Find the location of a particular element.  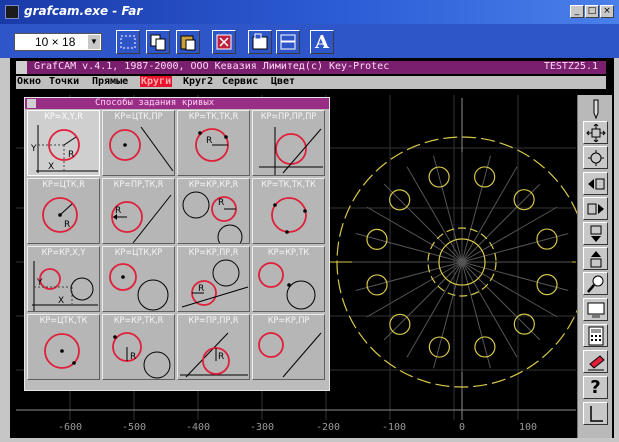

zoom-fit-icon is located at coordinates (595, 132).